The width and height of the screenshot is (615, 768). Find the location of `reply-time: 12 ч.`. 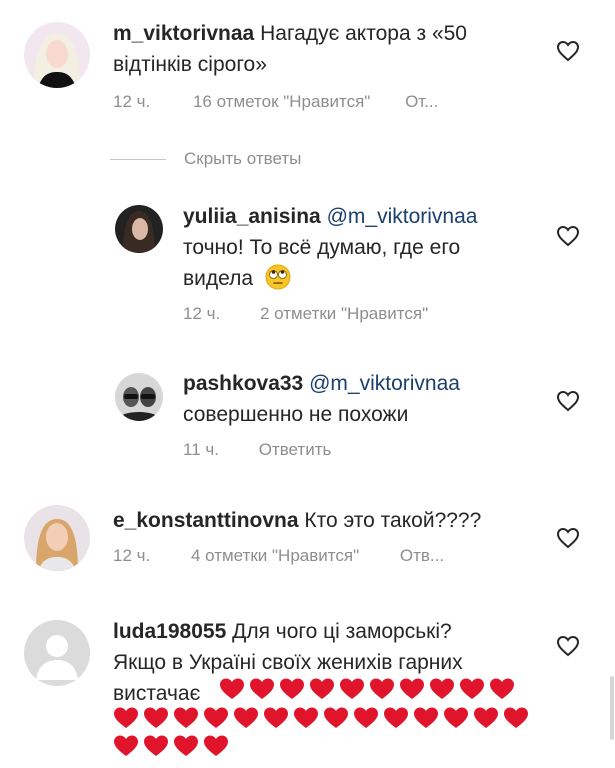

reply-time: 12 ч. is located at coordinates (202, 313).